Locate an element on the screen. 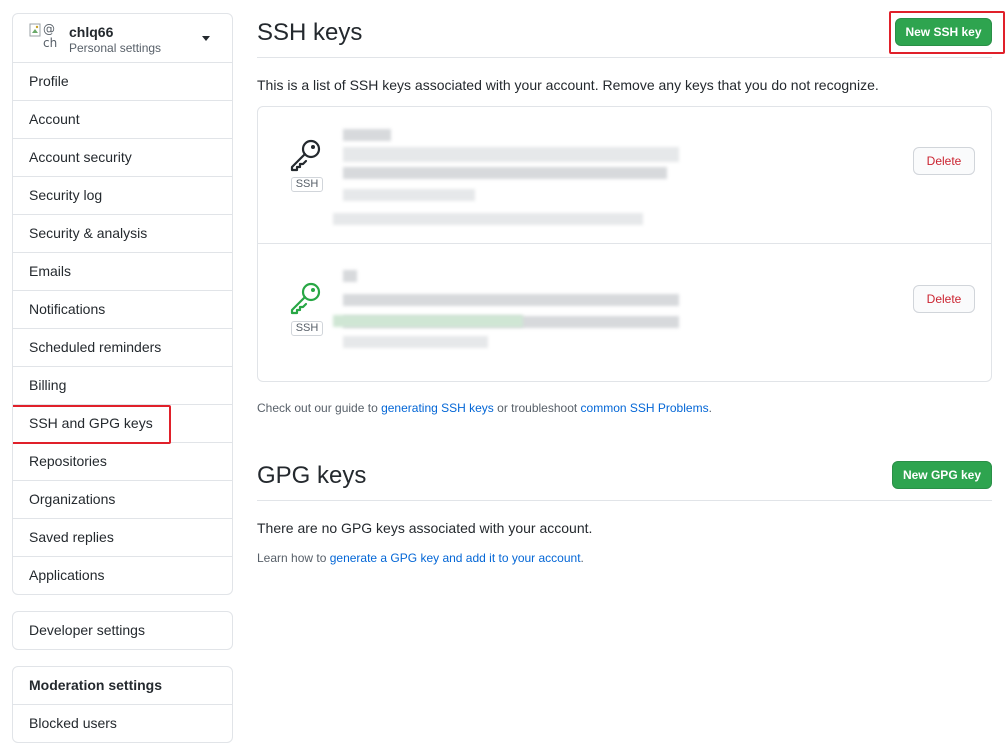 This screenshot has height=749, width=1007. avatar: @ ch is located at coordinates (44, 38).